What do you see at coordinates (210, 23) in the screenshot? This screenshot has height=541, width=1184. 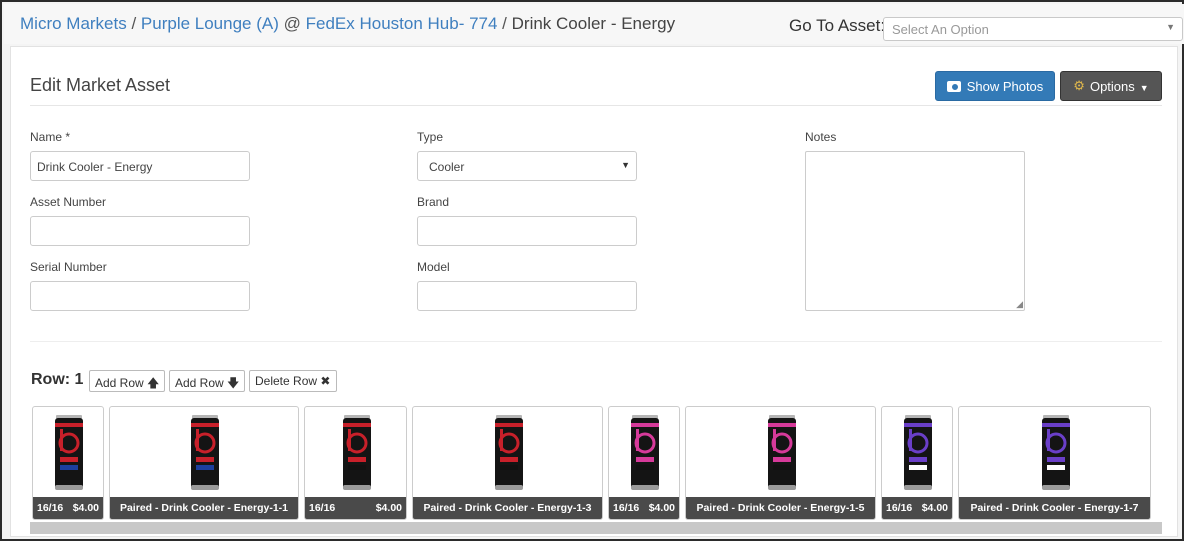 I see `breadcrumb-purple-lounge: Purple Lounge (A)` at bounding box center [210, 23].